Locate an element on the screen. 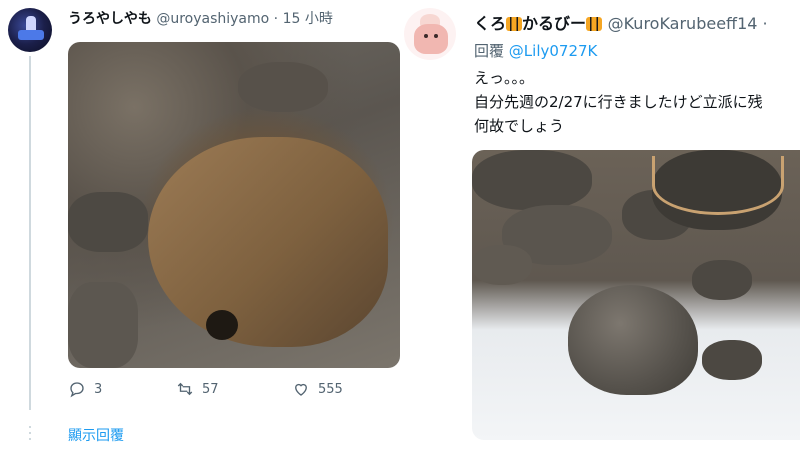 Image resolution: width=800 pixels, height=450 pixels. like-button: 555 is located at coordinates (317, 389).